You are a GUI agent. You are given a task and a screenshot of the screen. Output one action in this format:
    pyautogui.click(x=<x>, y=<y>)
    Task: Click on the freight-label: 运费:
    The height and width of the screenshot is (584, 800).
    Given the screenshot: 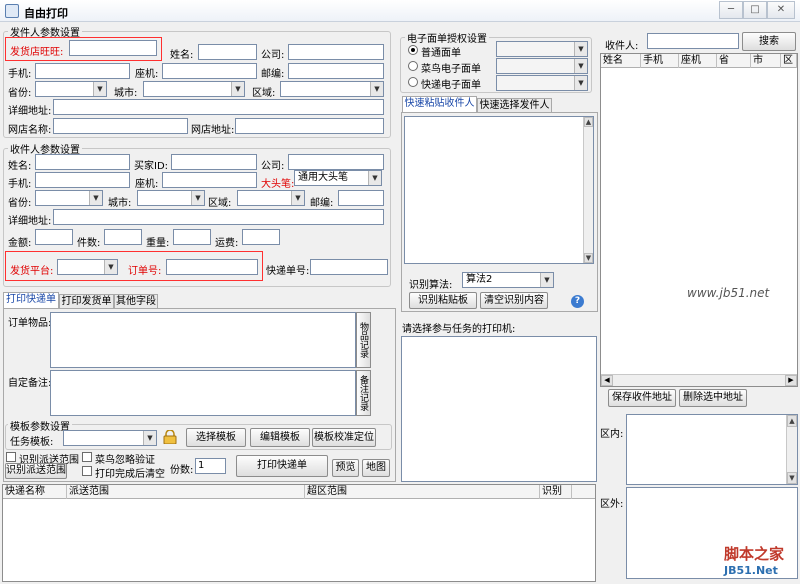 What is the action you would take?
    pyautogui.click(x=227, y=243)
    